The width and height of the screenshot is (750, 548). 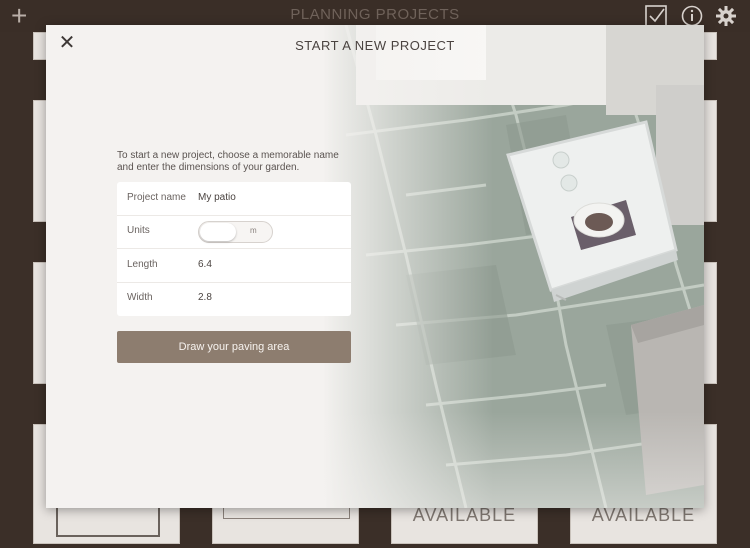 I want to click on info-icon, so click(x=692, y=16).